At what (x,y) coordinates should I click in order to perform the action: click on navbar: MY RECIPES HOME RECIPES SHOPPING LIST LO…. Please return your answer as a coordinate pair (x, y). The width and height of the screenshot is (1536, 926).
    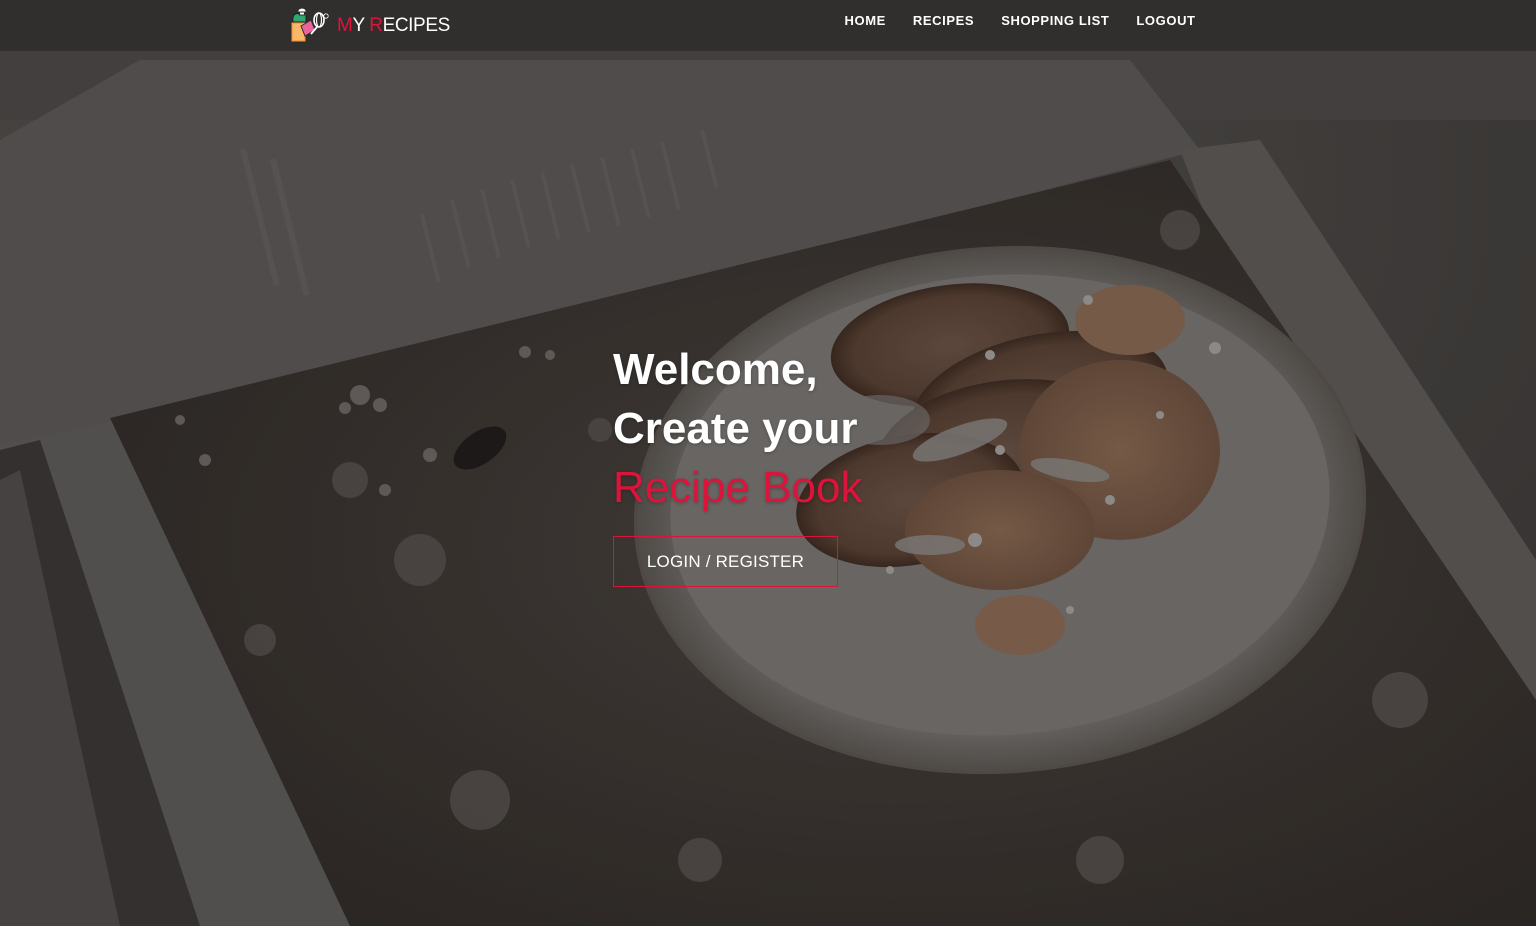
    Looking at the image, I should click on (768, 25).